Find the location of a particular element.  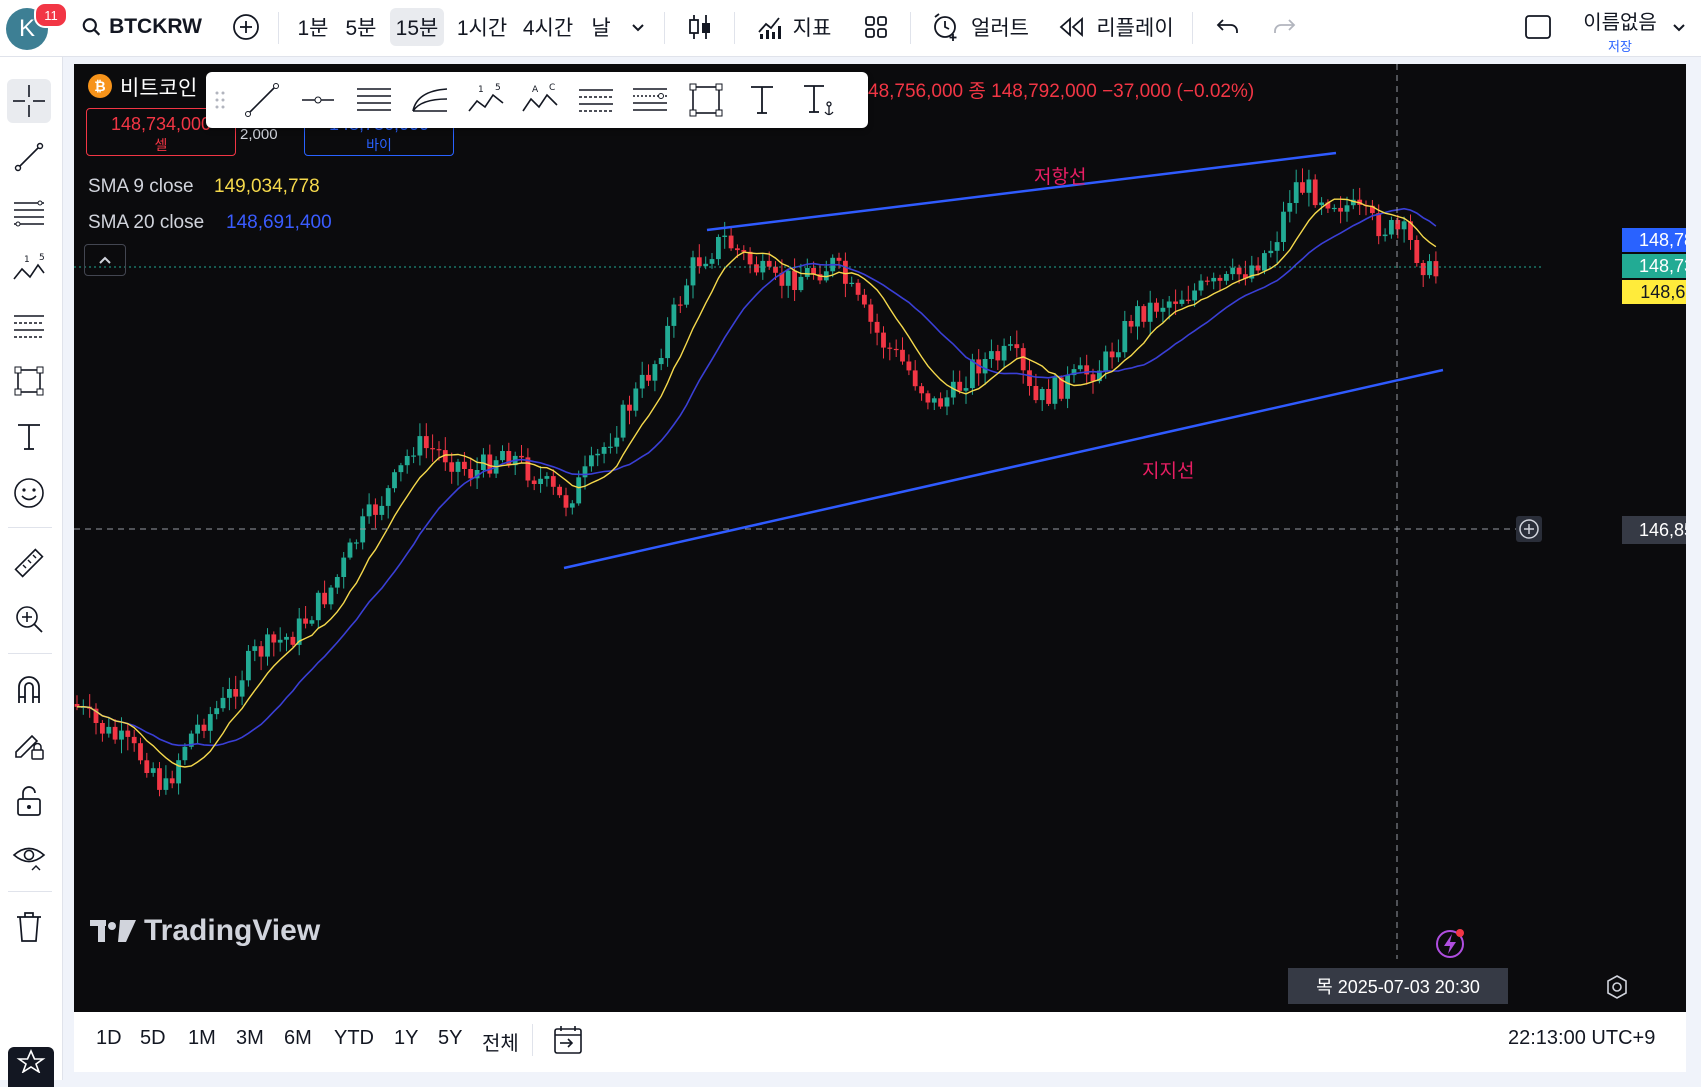

lock-drawing-tool is located at coordinates (29, 745).